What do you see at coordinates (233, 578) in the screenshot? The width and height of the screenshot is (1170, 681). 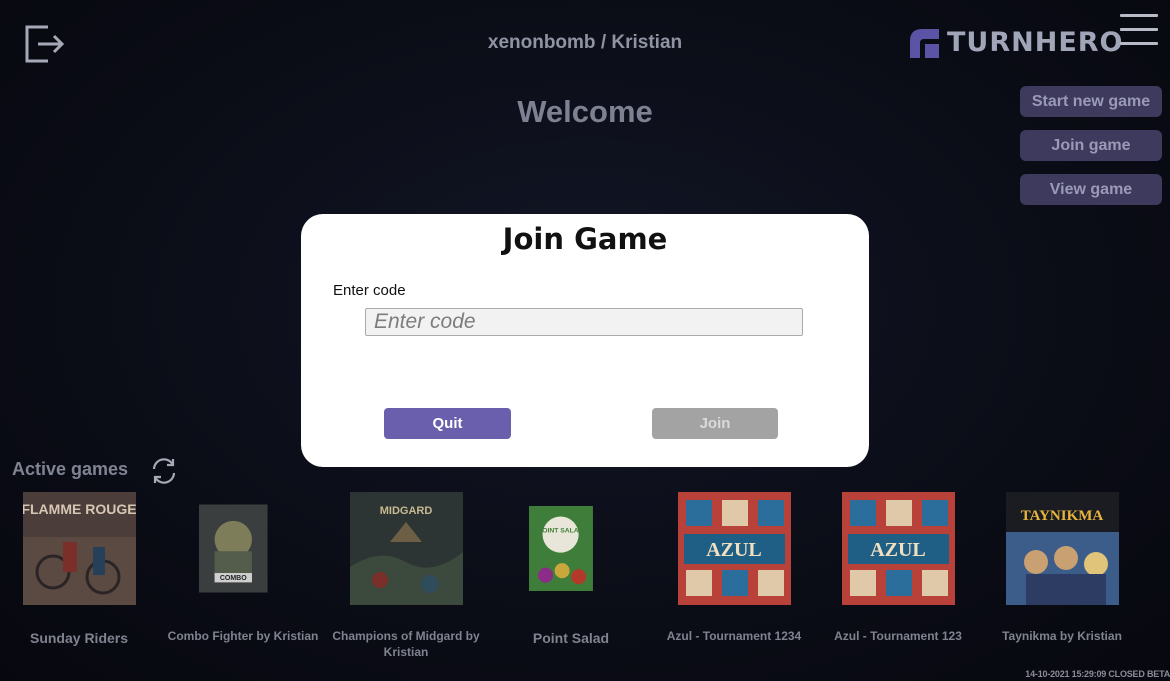 I see `cover-text: COMBO` at bounding box center [233, 578].